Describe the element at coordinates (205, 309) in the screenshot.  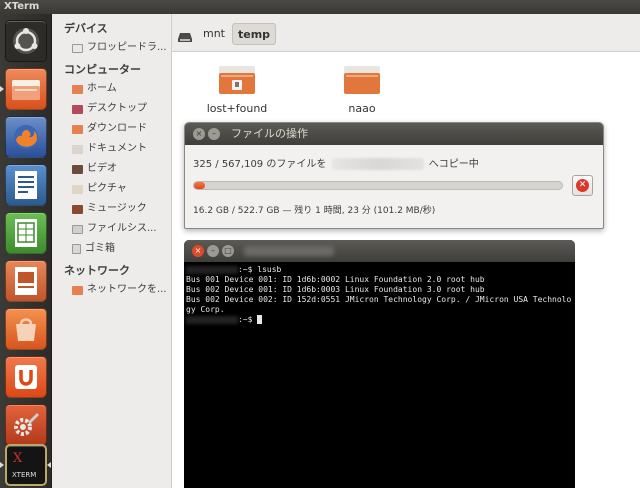
I see `output-line: gy Corp.` at that location.